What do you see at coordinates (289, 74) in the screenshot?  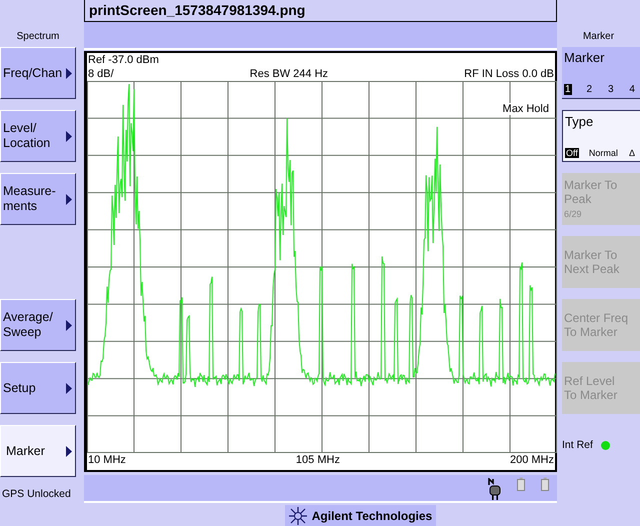 I see `res-bw-text: Res BW 244 Hz` at bounding box center [289, 74].